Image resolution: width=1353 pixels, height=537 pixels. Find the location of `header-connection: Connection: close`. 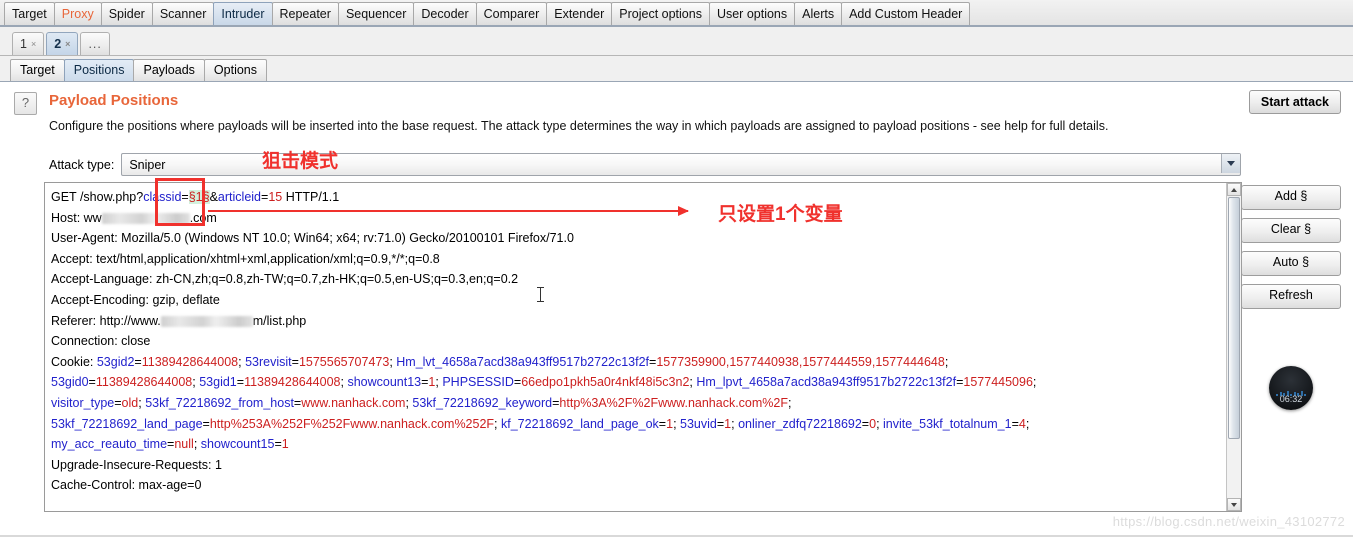

header-connection: Connection: close is located at coordinates (101, 341).